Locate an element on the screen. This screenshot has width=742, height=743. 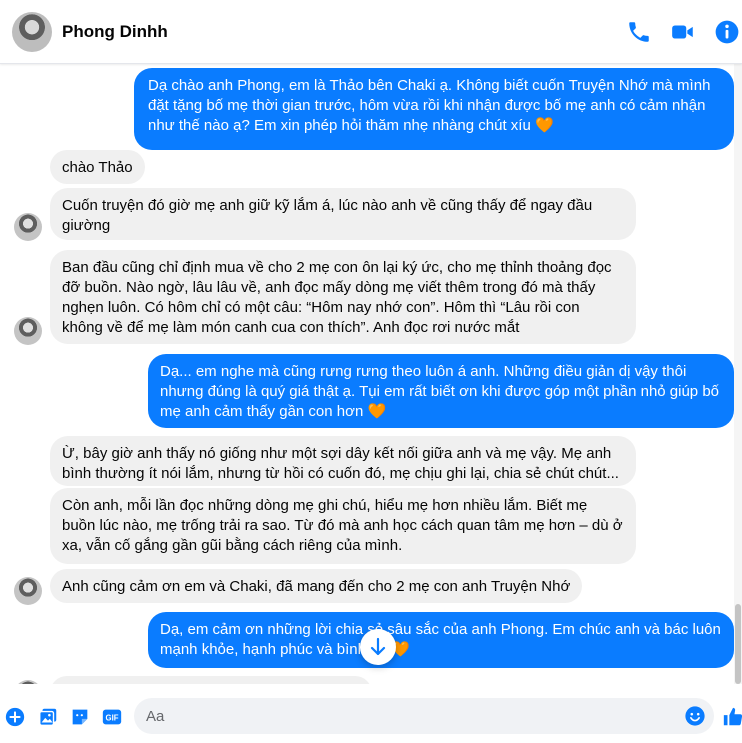
emoji-icon is located at coordinates (695, 716).